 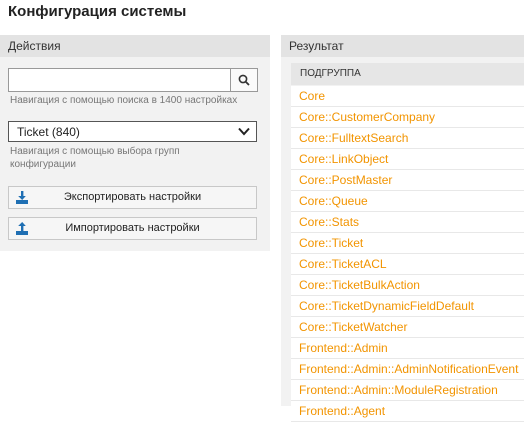 I want to click on subgroup-column-header: ПОДГРУППА, so click(x=407, y=74).